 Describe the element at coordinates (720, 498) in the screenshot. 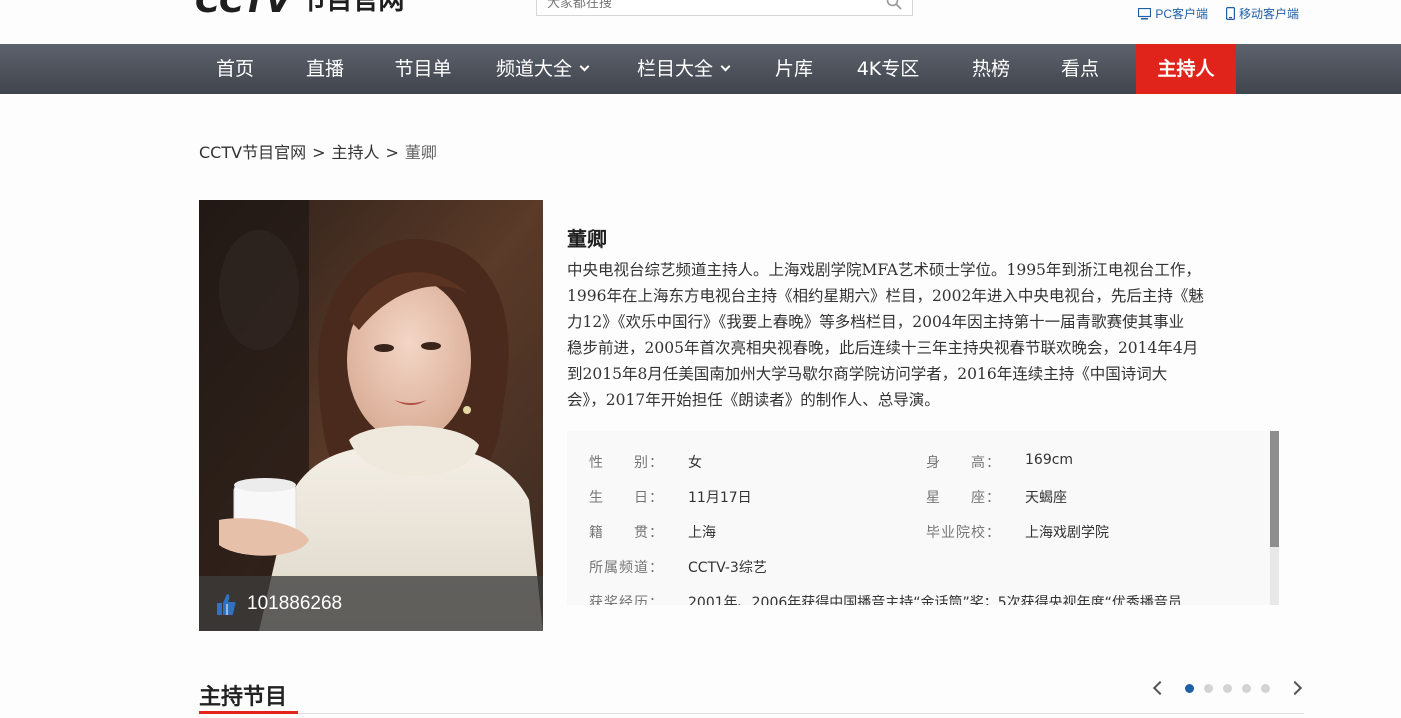

I see `detail-value: 11月17日` at that location.